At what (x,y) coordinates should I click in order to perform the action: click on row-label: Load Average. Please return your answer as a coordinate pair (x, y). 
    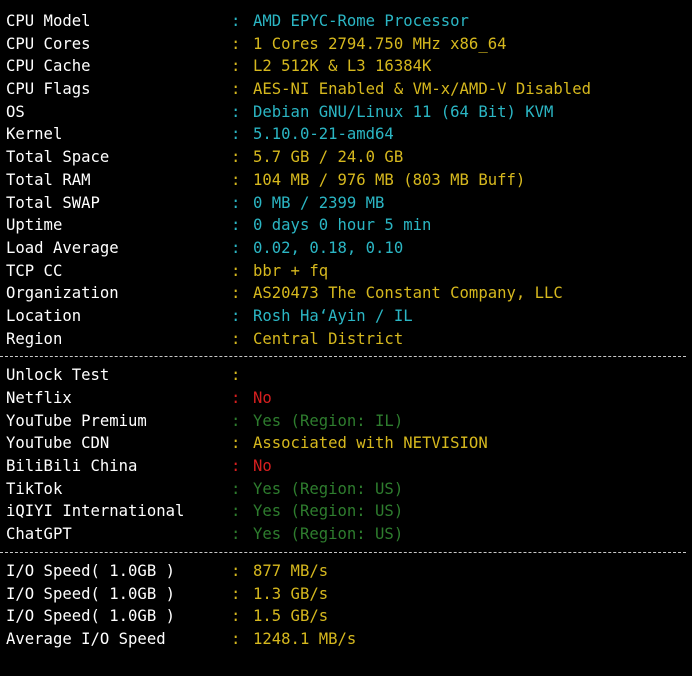
    Looking at the image, I should click on (62, 247).